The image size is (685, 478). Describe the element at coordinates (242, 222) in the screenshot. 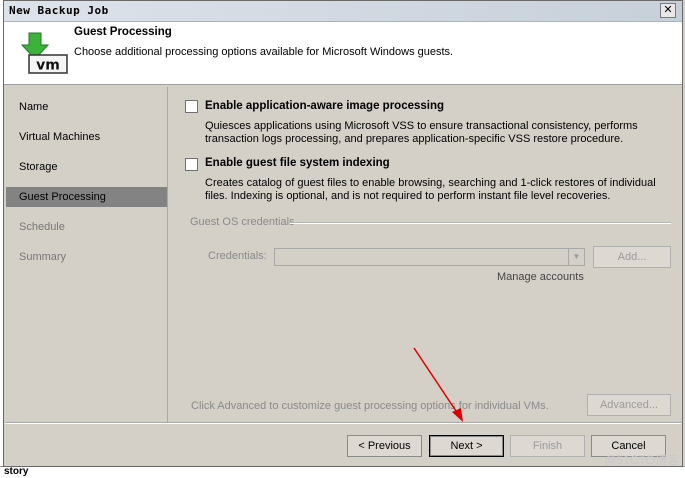

I see `guest-os-credentials-group: Guest OS credentials` at that location.